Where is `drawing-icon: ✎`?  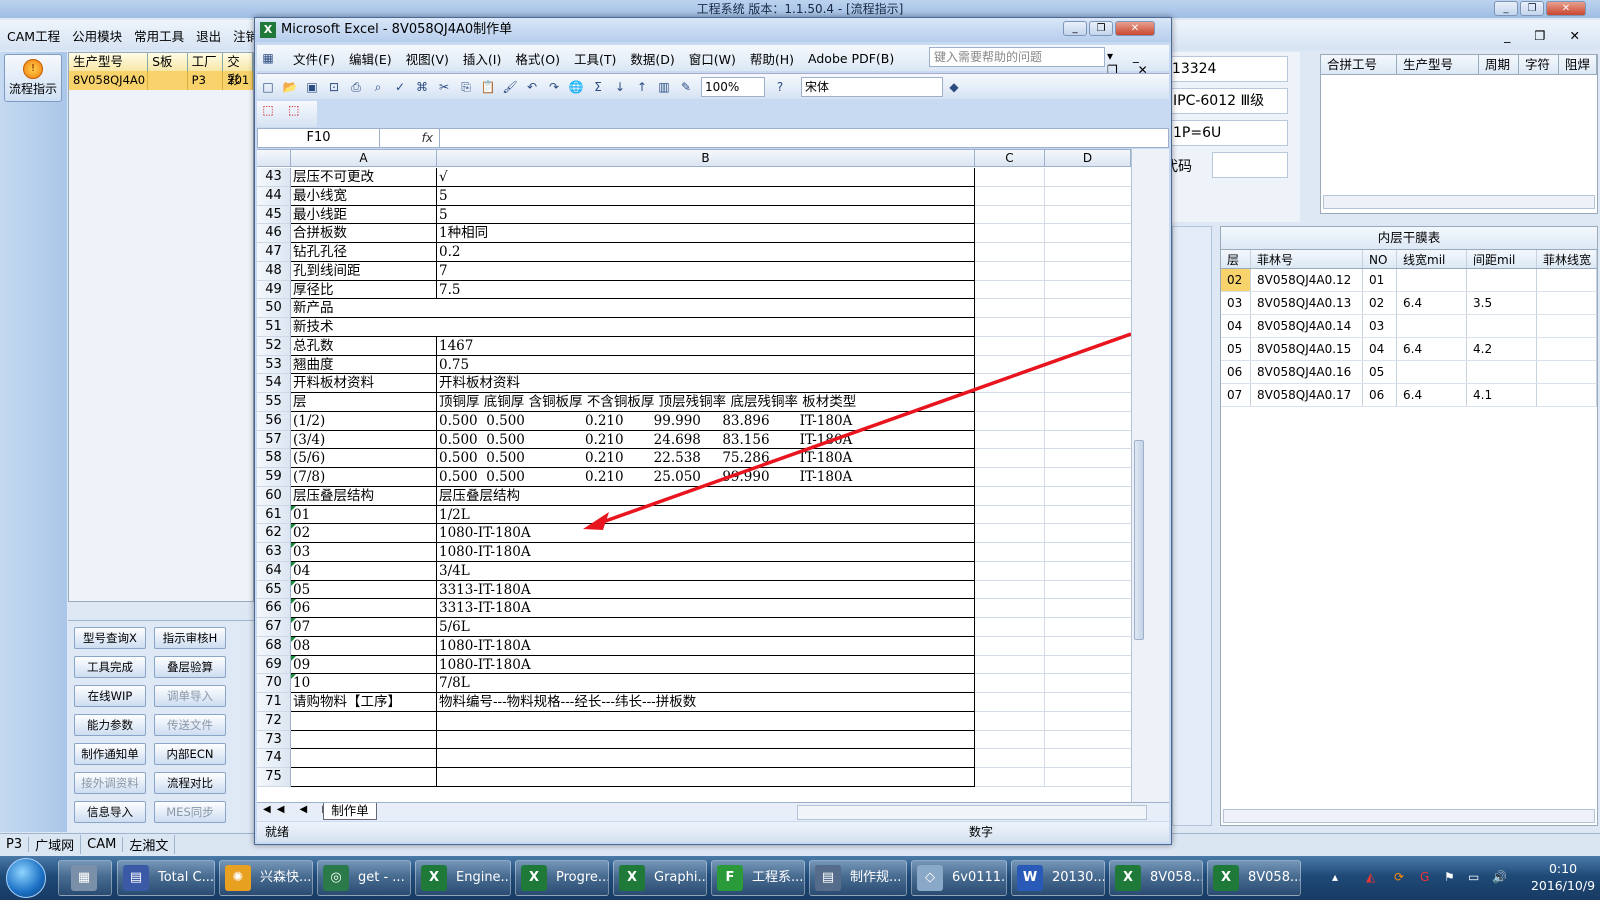 drawing-icon: ✎ is located at coordinates (686, 87).